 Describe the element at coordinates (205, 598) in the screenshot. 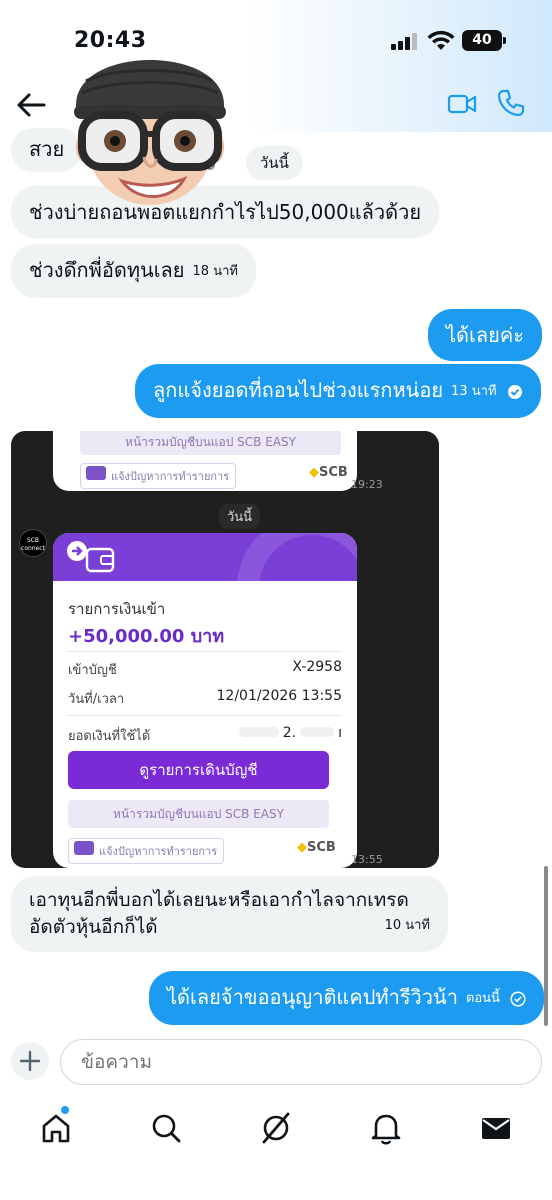

I see `card-header` at that location.